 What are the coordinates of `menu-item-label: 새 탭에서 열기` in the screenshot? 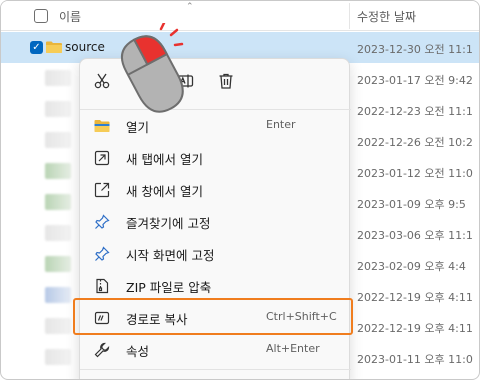 It's located at (164, 159).